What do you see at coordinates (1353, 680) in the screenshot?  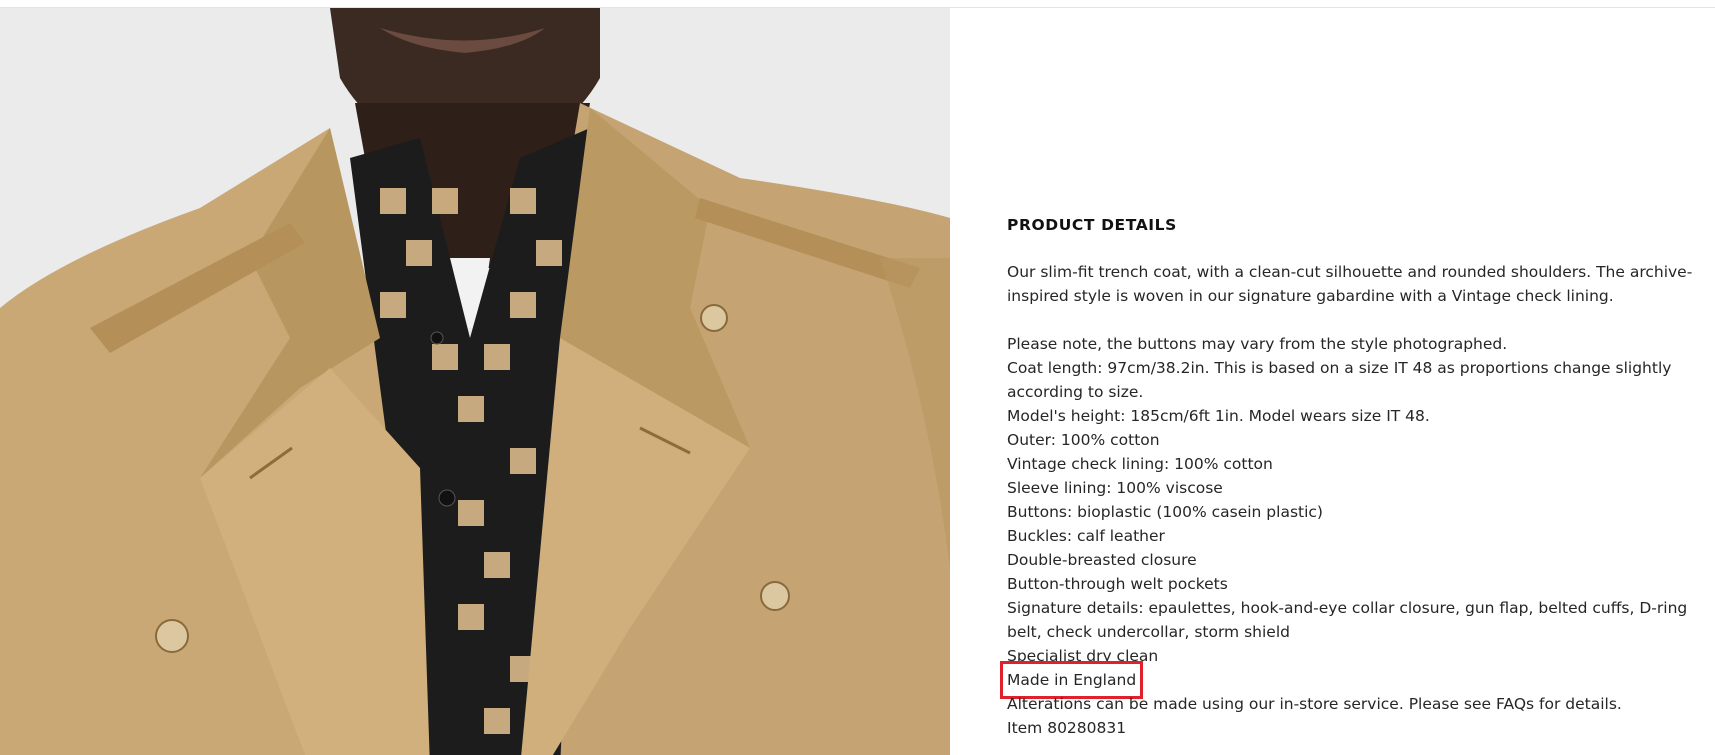 I see `detail-line-origin-wrapper: Made in England` at bounding box center [1353, 680].